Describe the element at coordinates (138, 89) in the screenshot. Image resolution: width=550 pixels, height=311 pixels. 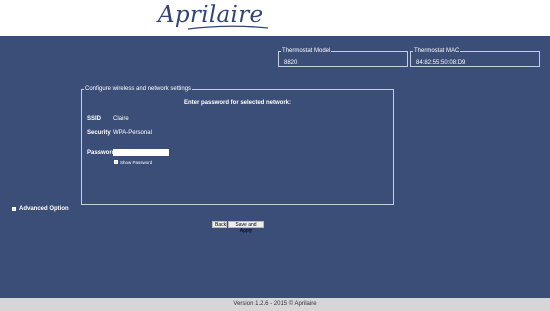
I see `wireless-settings-legend: Configure wireless and network settings` at that location.